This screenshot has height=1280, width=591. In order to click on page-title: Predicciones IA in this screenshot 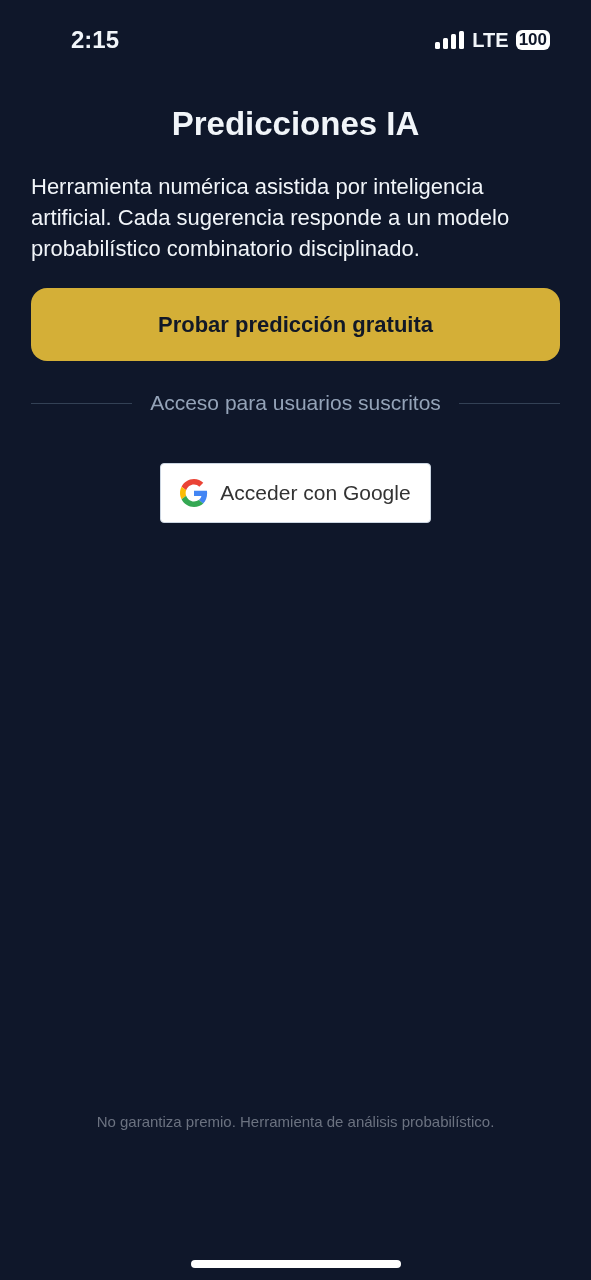, I will do `click(295, 124)`.